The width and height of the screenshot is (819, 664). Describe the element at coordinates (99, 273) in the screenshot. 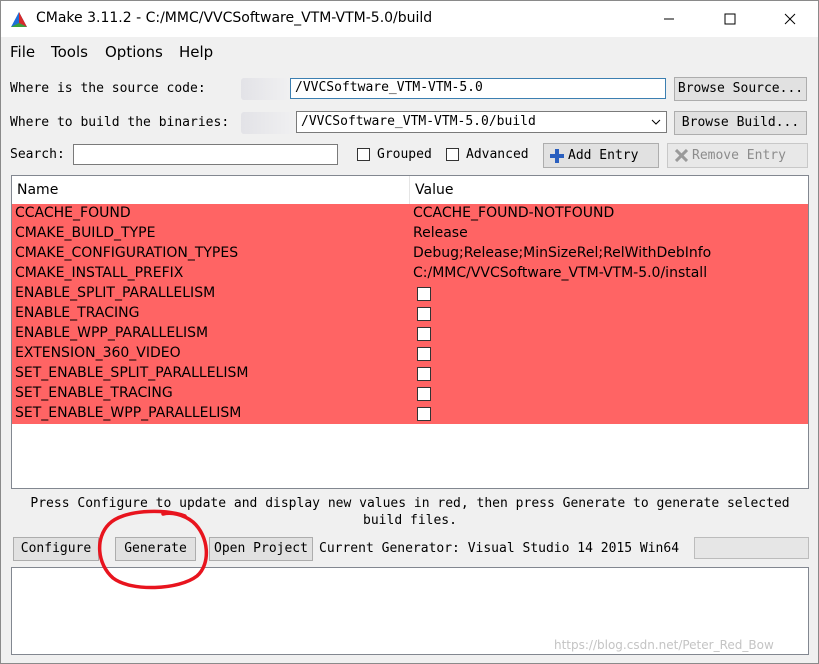

I see `cell-name: CMAKE_INSTALL_PREFIX` at that location.